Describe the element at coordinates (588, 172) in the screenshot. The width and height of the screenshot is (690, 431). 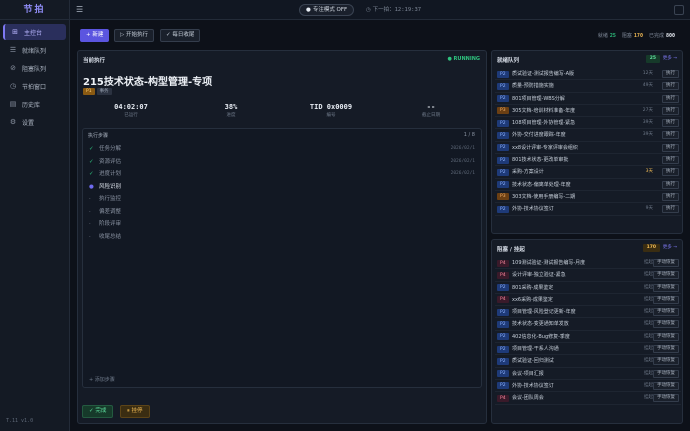
I see `list-item: P2 采购-方案设计 3天 执行` at that location.